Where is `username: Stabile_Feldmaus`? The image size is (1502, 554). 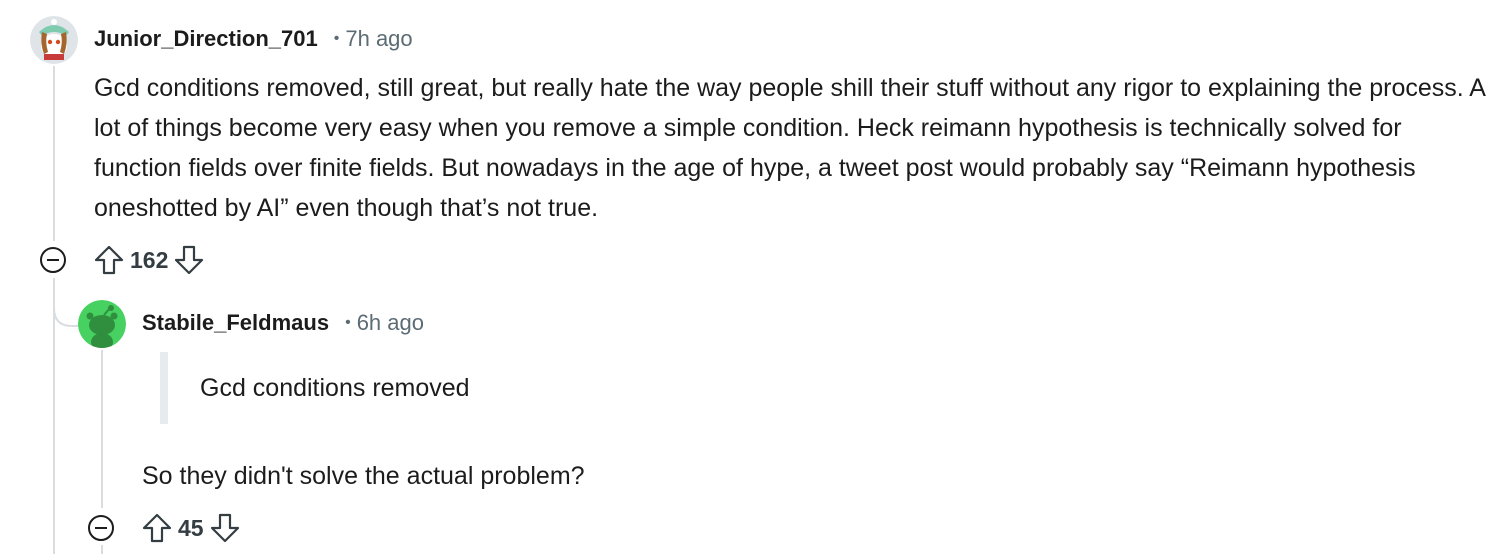 username: Stabile_Feldmaus is located at coordinates (235, 323).